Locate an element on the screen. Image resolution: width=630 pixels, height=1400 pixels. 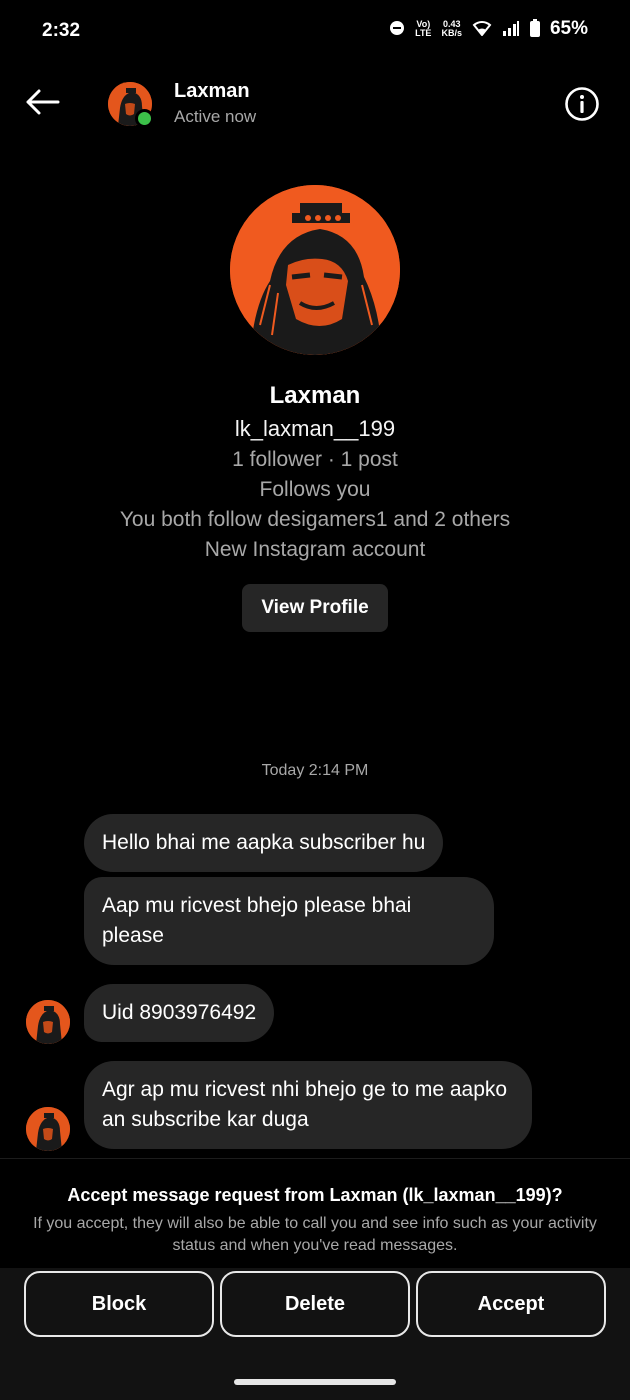
wifi-icon is located at coordinates (482, 29).